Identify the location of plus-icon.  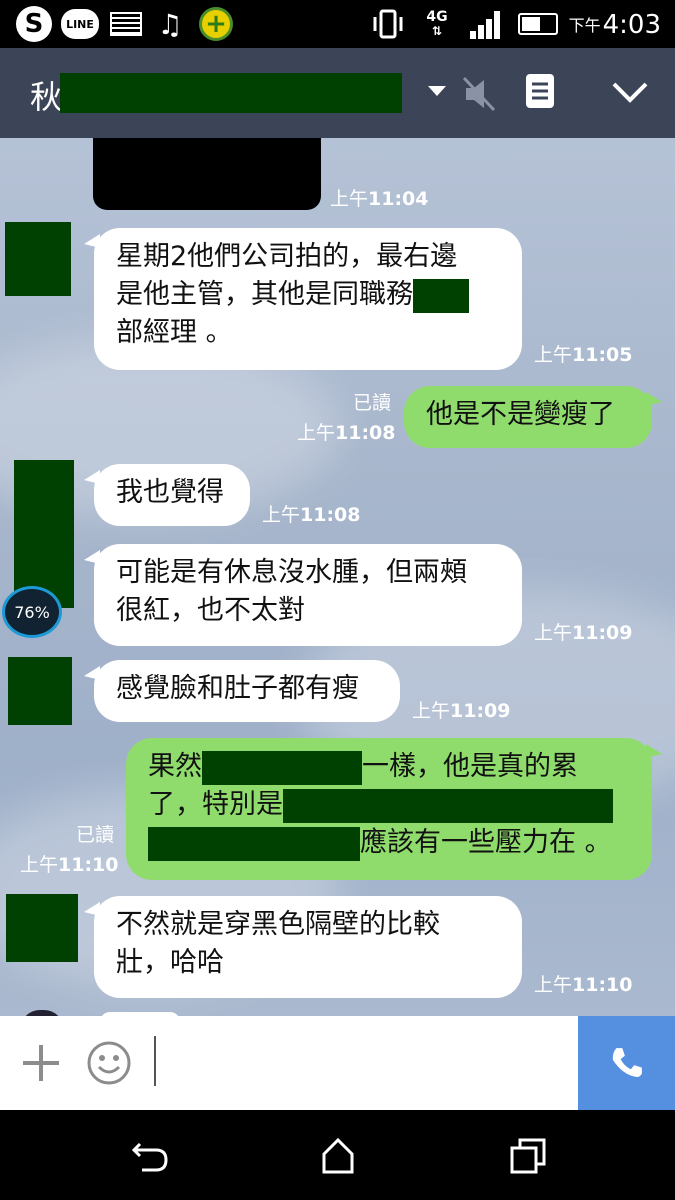
(41, 1063).